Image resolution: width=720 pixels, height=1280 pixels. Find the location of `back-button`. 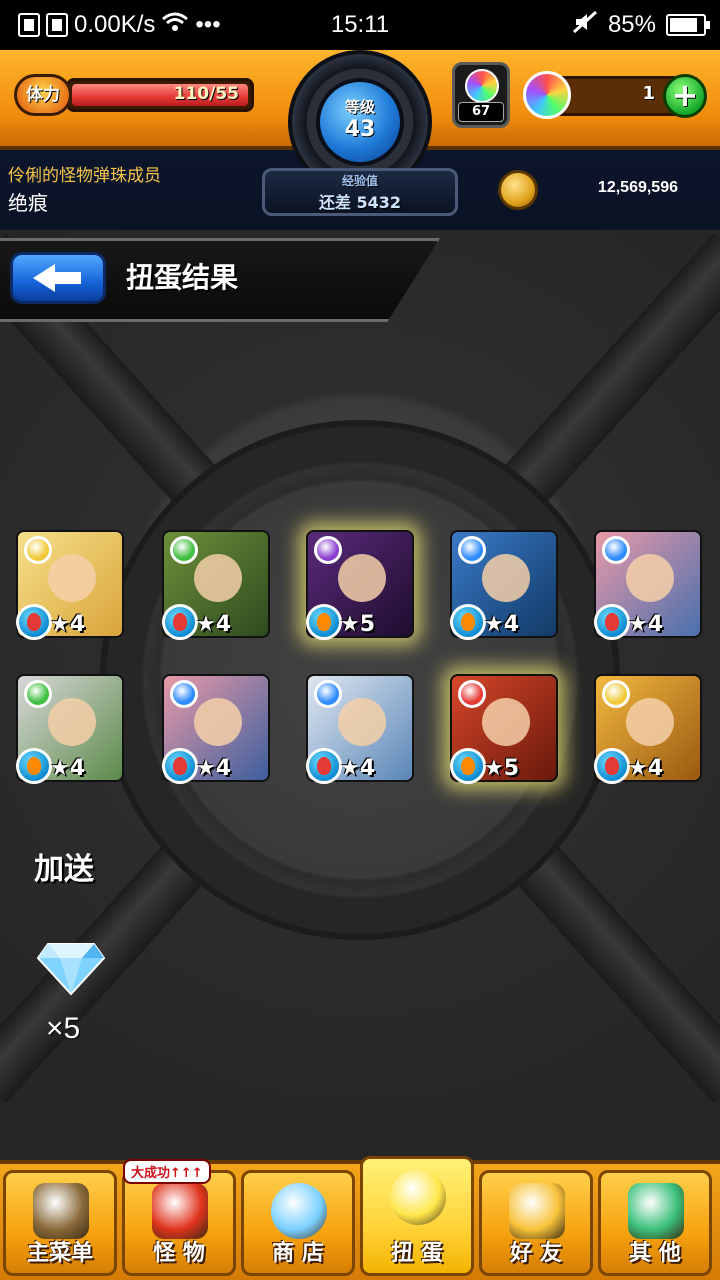

back-button is located at coordinates (58, 278).